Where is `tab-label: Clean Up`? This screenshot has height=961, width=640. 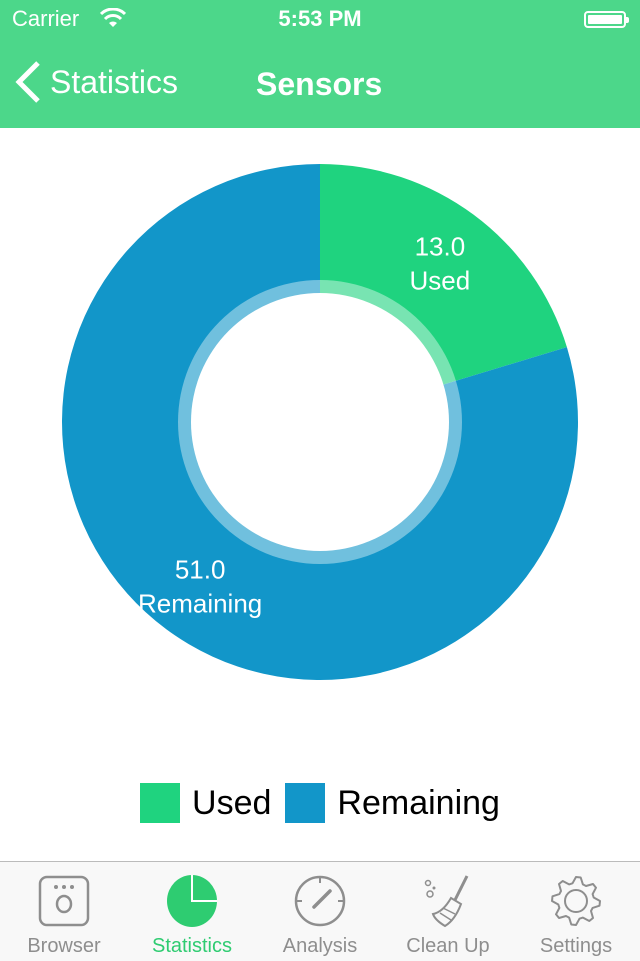 tab-label: Clean Up is located at coordinates (448, 946).